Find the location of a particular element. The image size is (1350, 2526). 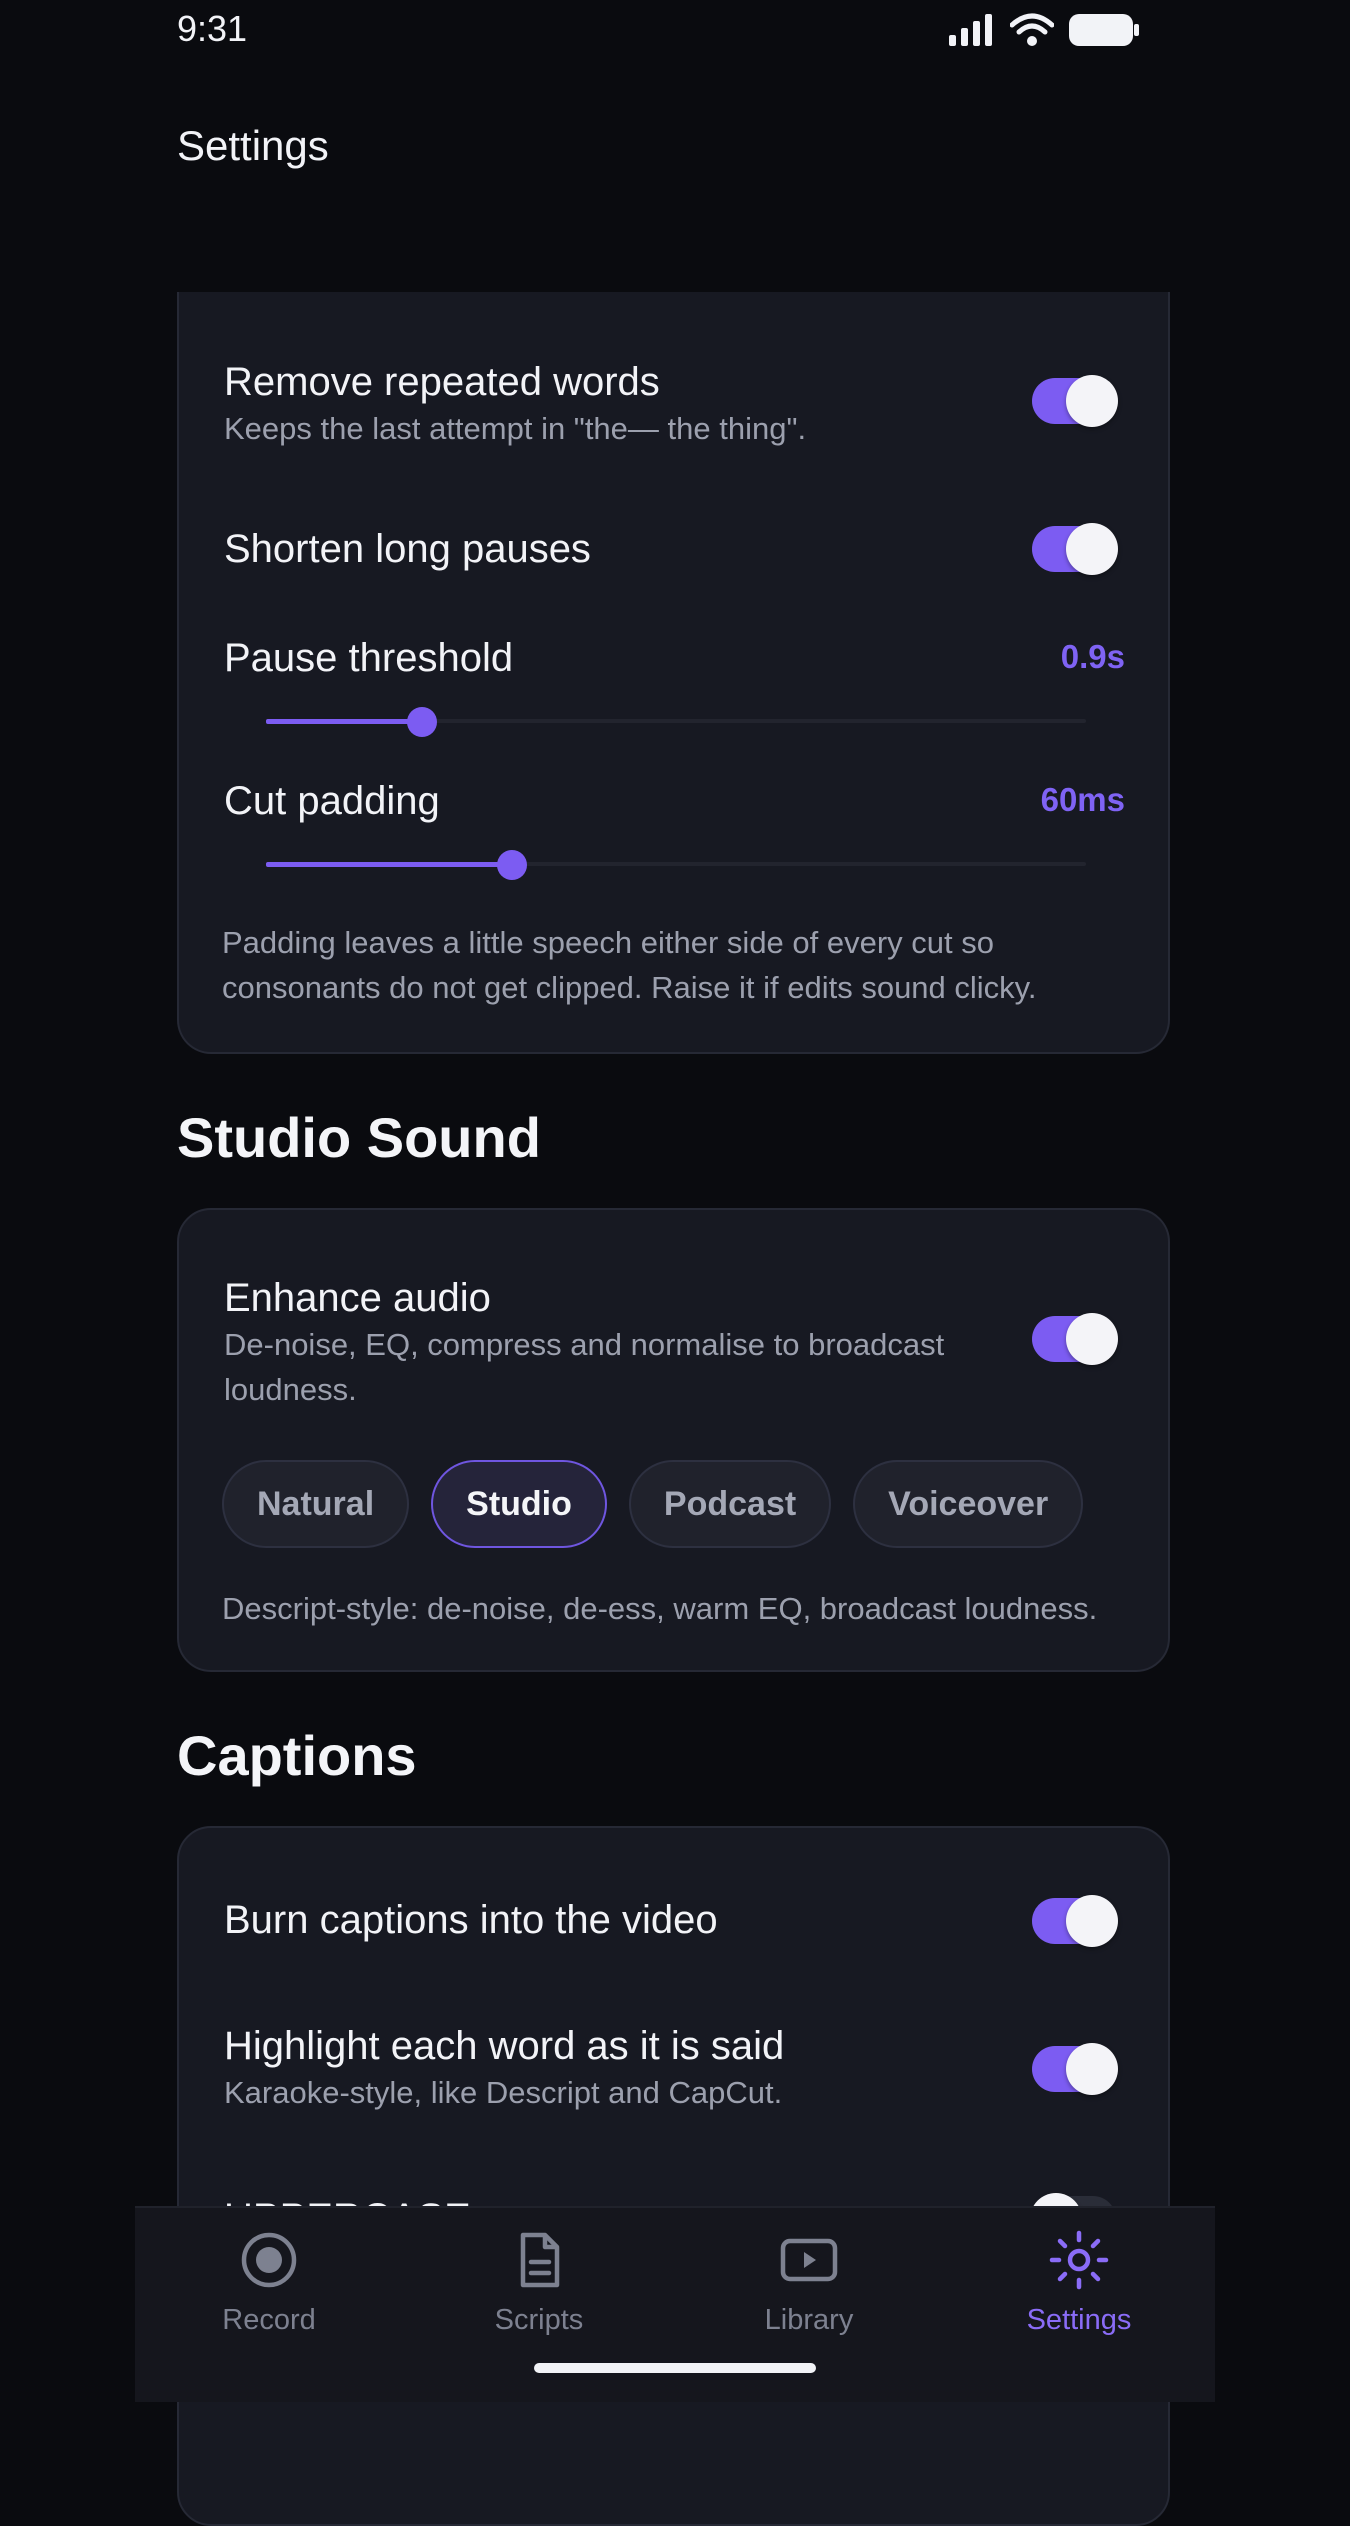

status-time: 9:31 is located at coordinates (212, 28).